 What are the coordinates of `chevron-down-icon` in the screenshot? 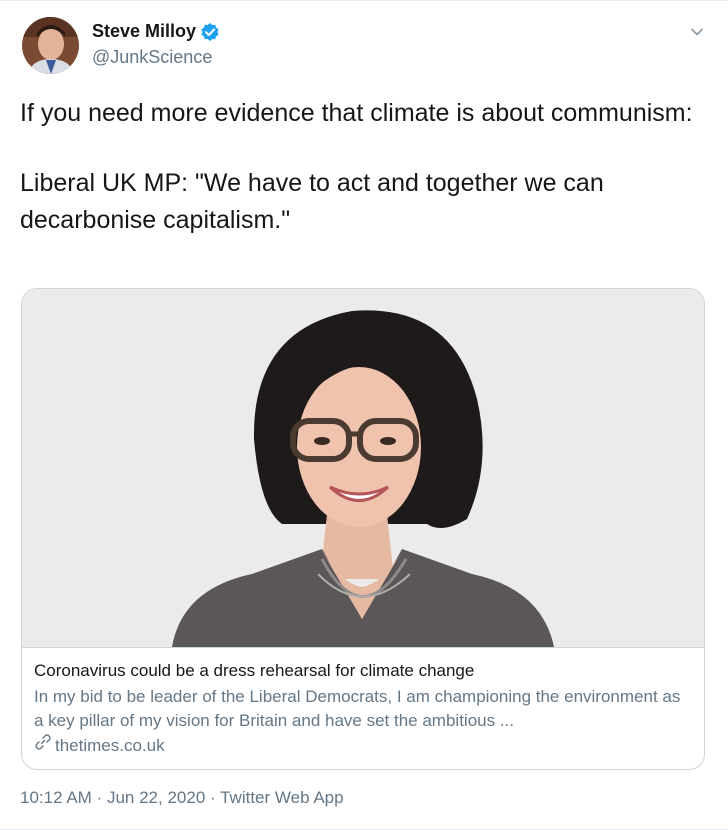 It's located at (697, 32).